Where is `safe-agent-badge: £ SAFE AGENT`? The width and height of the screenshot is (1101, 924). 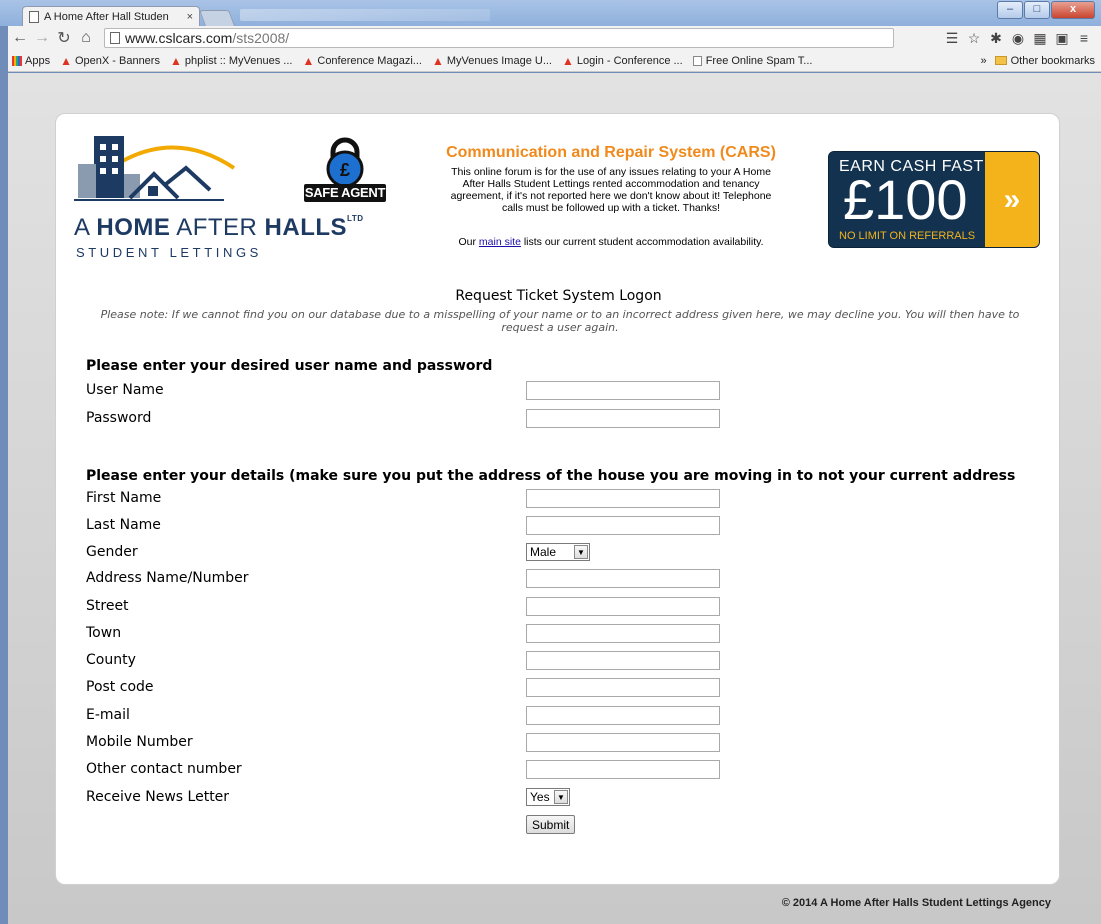
safe-agent-badge: £ SAFE AGENT is located at coordinates (345, 172).